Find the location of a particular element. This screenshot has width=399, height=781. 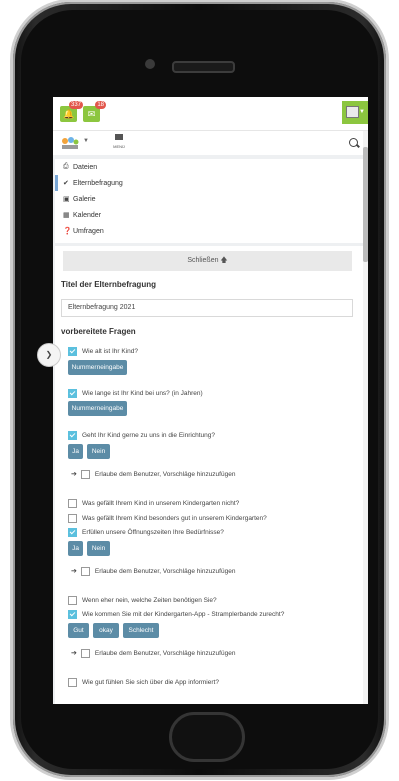

check-icon: ✔ is located at coordinates (66, 183).